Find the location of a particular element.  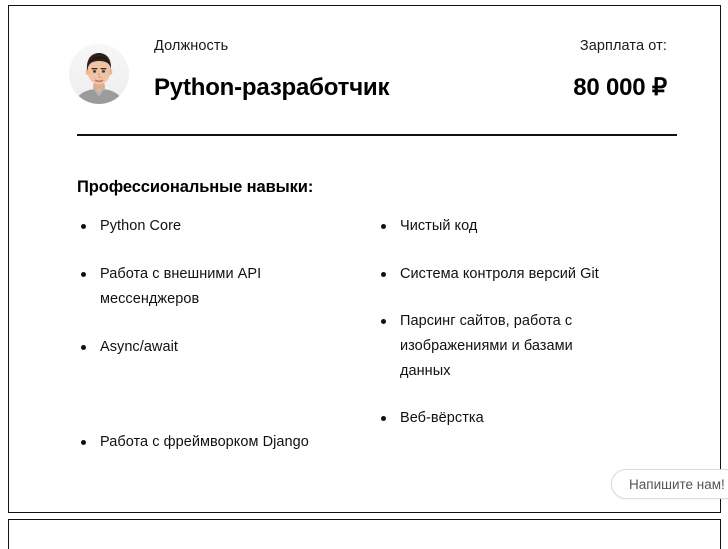

chat-widget-label: Напишите нам! is located at coordinates (677, 484).